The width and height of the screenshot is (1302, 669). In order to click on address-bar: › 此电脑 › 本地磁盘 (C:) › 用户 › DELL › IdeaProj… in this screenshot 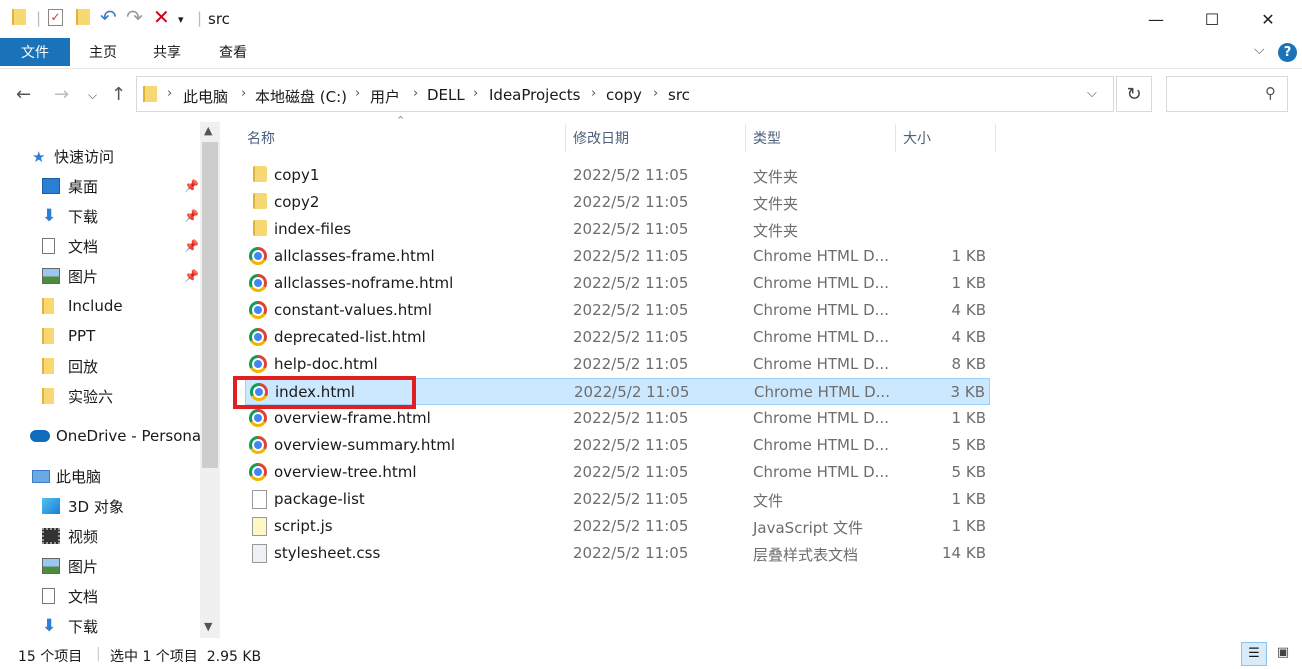, I will do `click(625, 94)`.